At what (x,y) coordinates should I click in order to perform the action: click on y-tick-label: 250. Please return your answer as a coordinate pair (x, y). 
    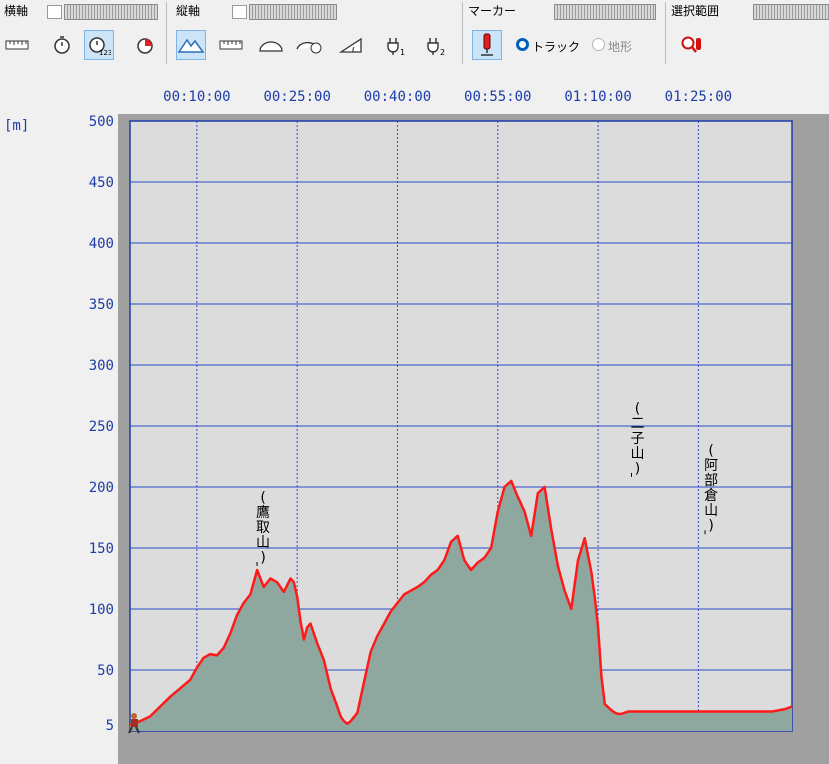
    Looking at the image, I should click on (101, 427).